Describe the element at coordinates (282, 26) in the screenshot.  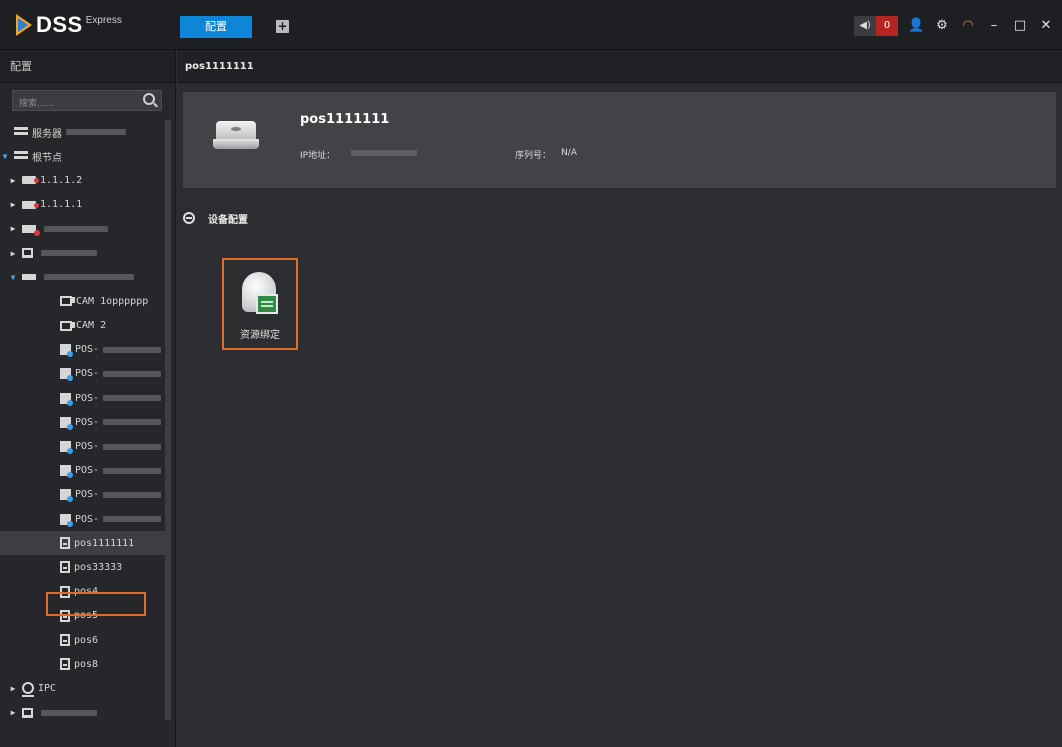
I see `add-tab-icon: +` at that location.